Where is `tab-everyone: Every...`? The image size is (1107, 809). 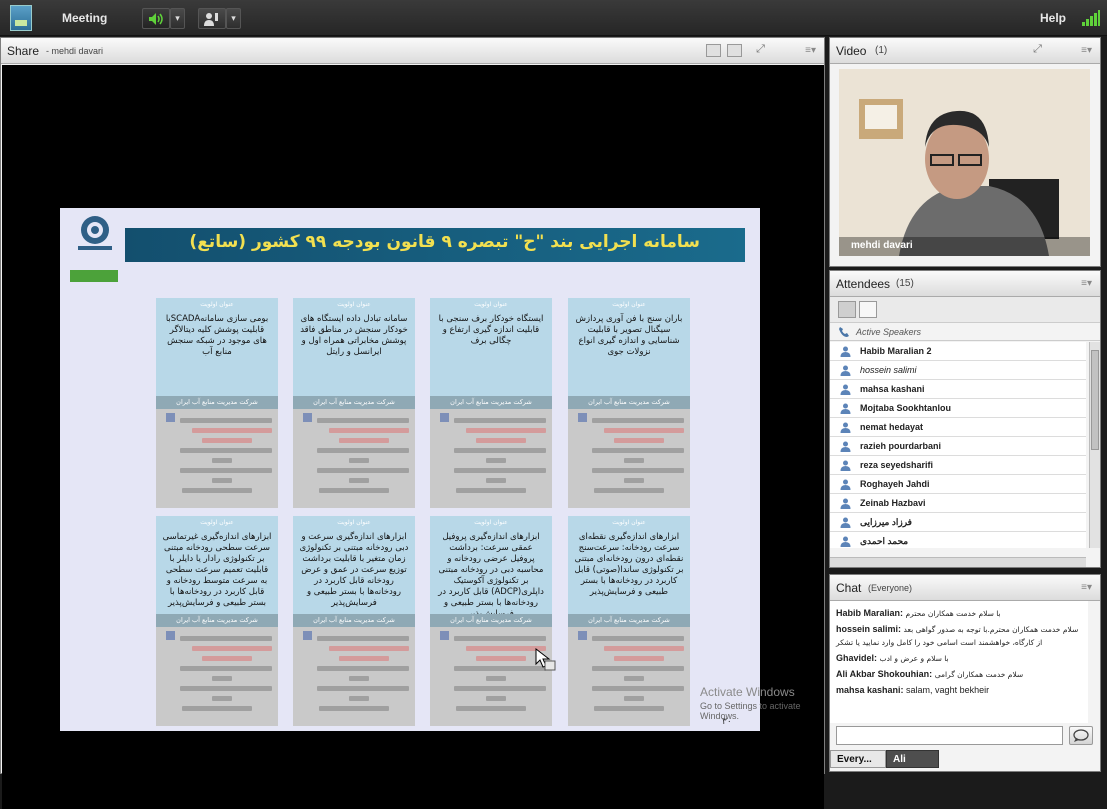
tab-everyone: Every... is located at coordinates (858, 759).